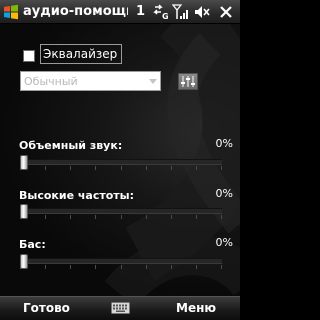 This screenshot has width=320, height=320. Describe the element at coordinates (196, 308) in the screenshot. I see `menu-softkey: Меню` at that location.